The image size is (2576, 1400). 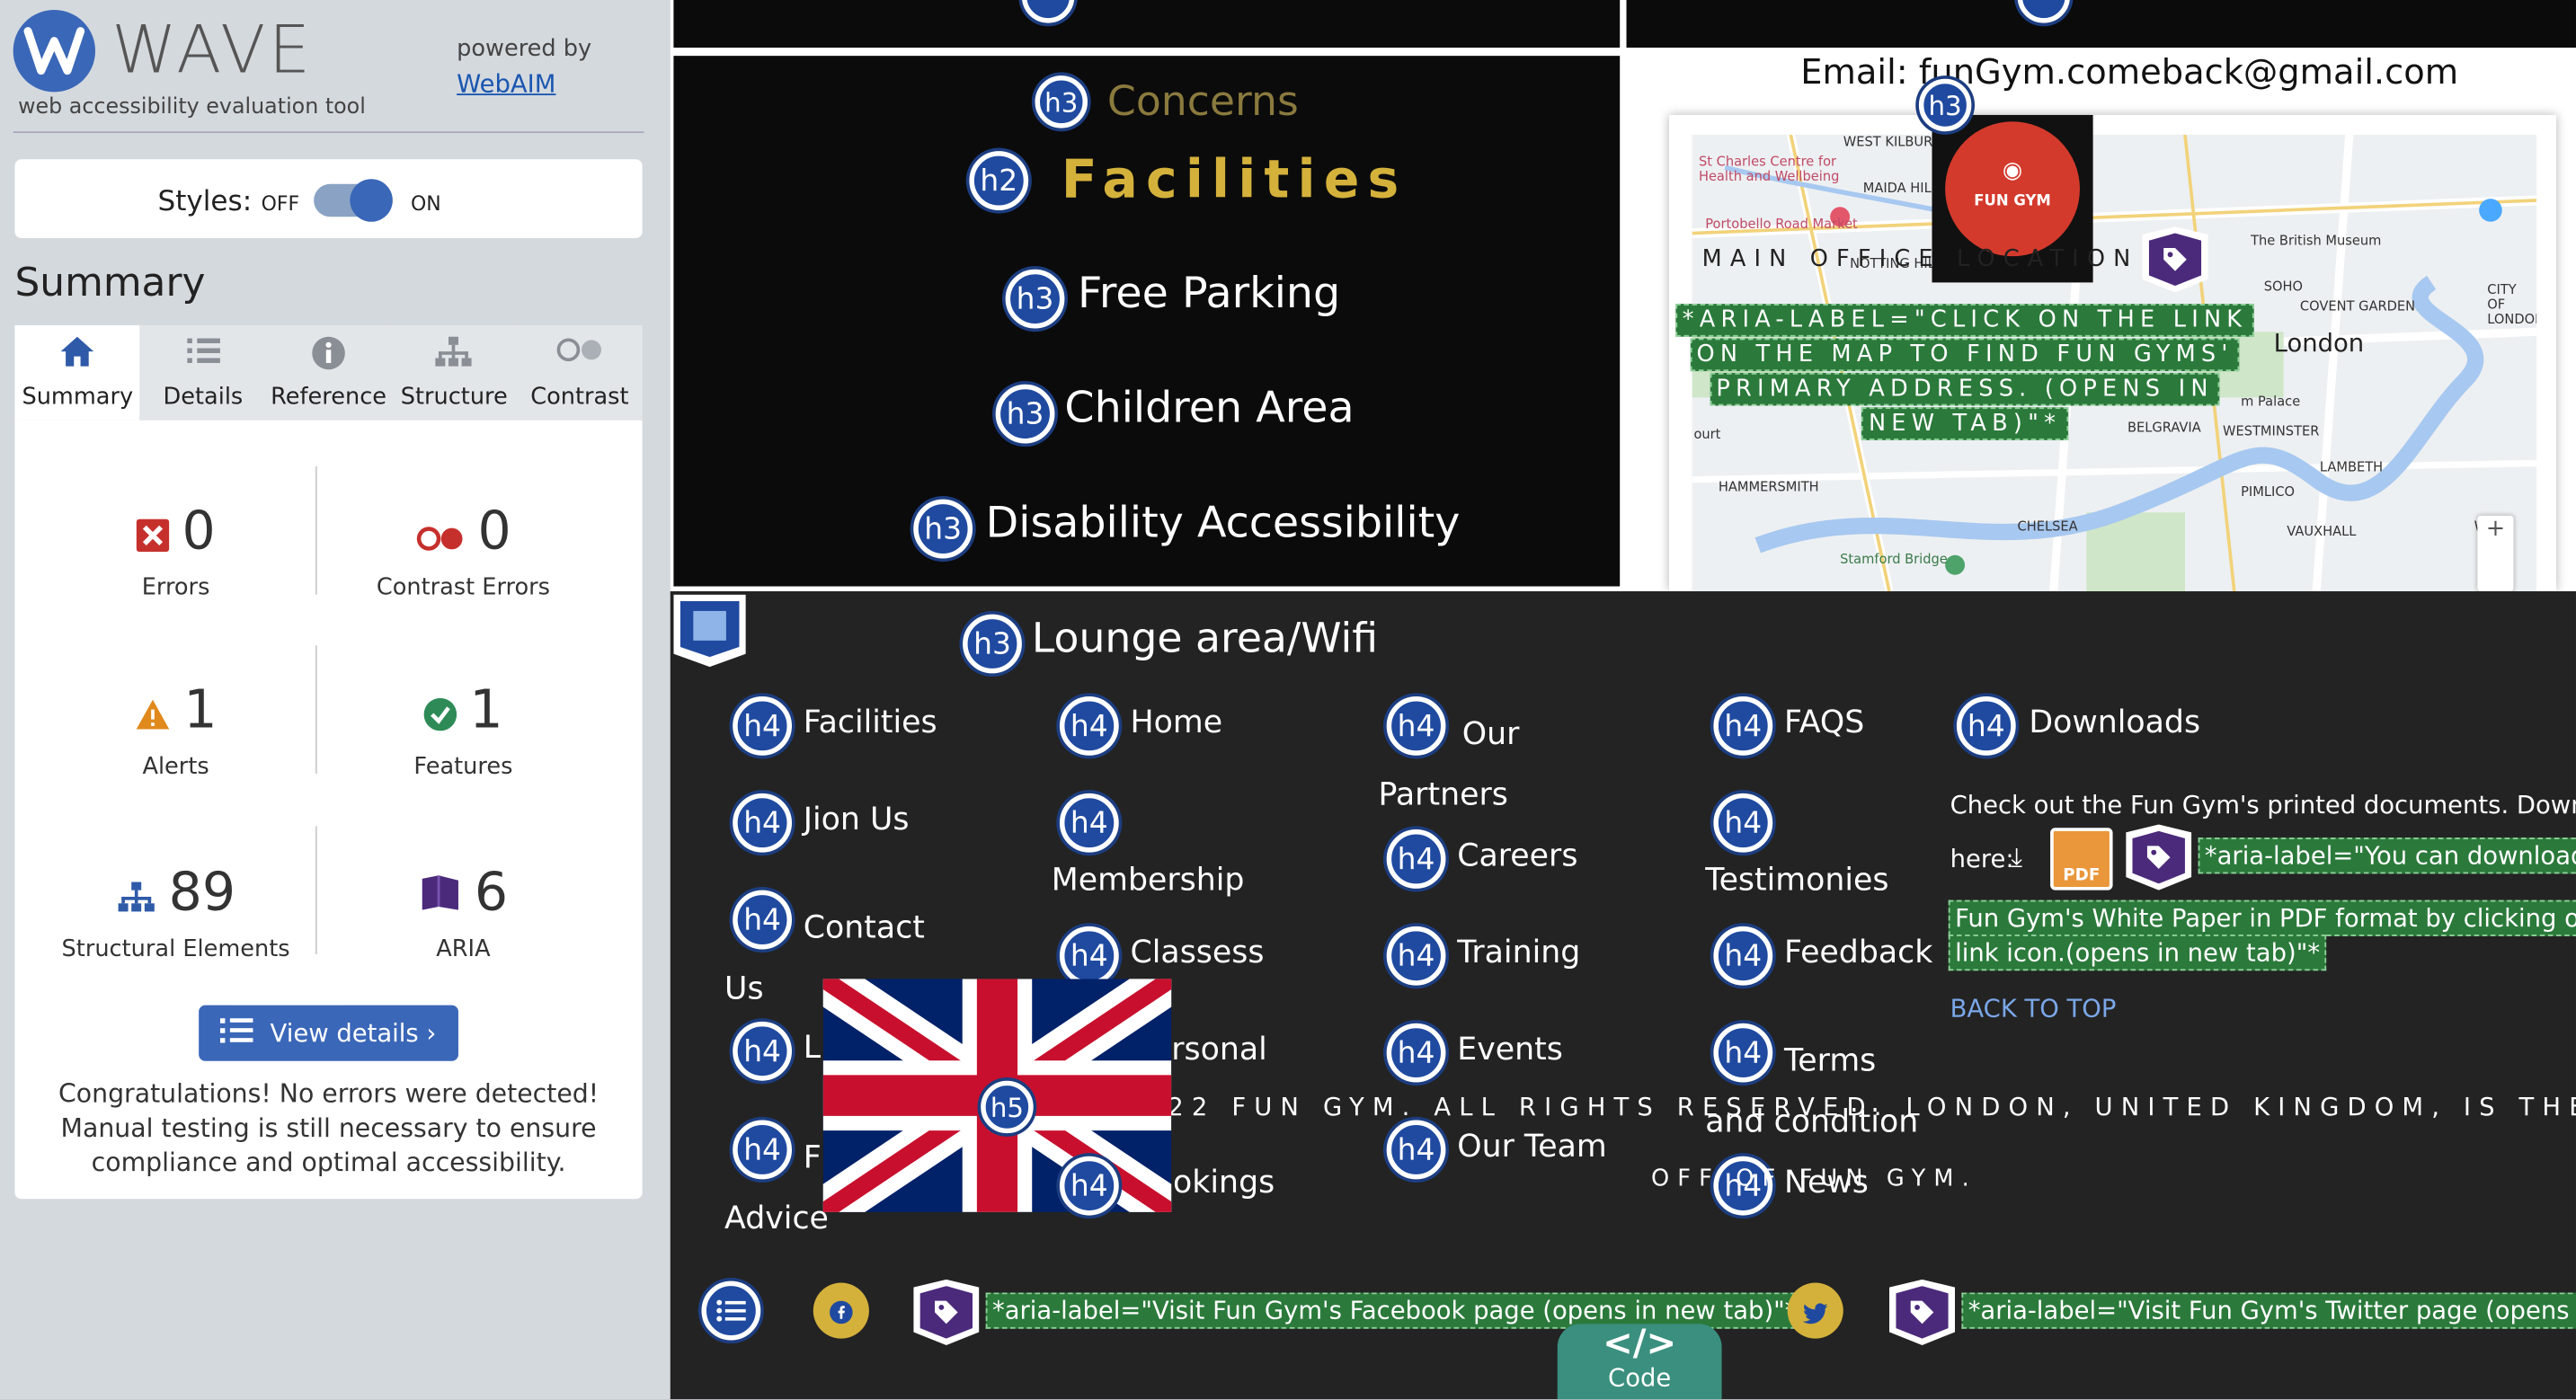 What do you see at coordinates (454, 372) in the screenshot?
I see `tab-structure: Structure` at bounding box center [454, 372].